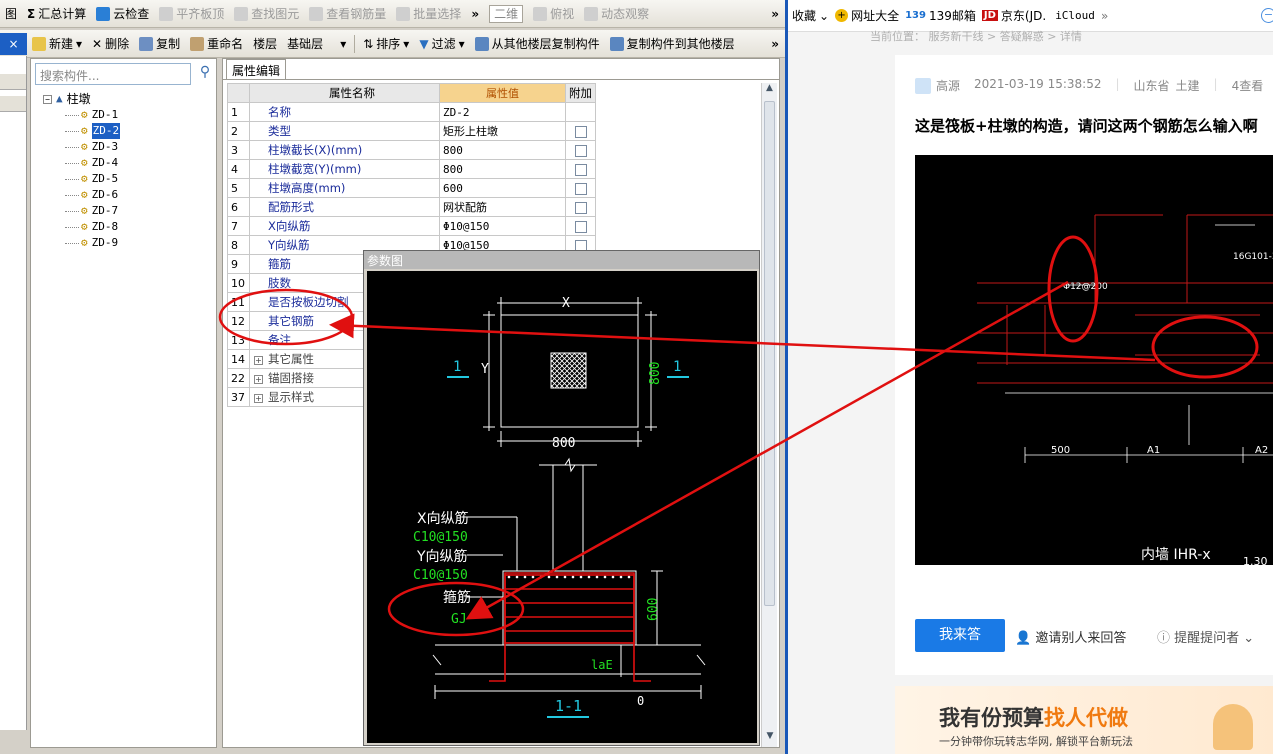 This screenshot has height=754, width=1273. Describe the element at coordinates (344, 112) in the screenshot. I see `property-name: 名称` at that location.